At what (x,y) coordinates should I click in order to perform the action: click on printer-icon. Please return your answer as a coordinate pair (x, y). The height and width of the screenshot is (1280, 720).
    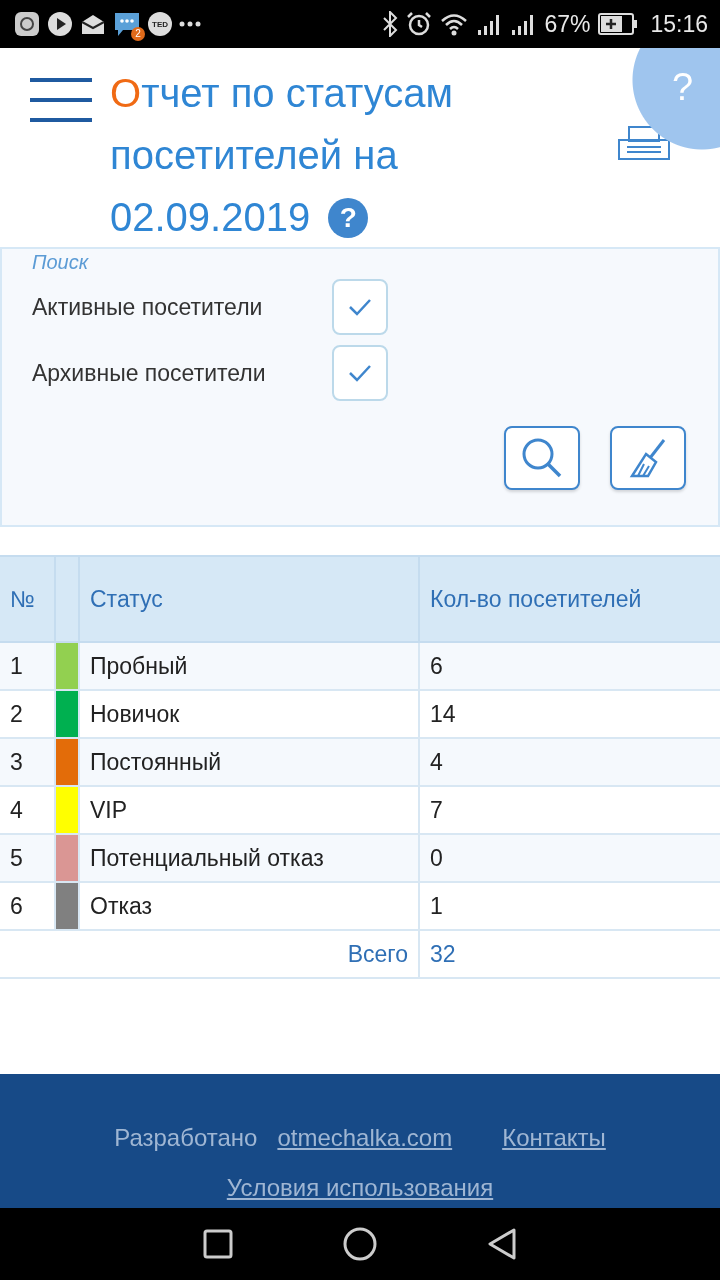
    Looking at the image, I should click on (644, 143).